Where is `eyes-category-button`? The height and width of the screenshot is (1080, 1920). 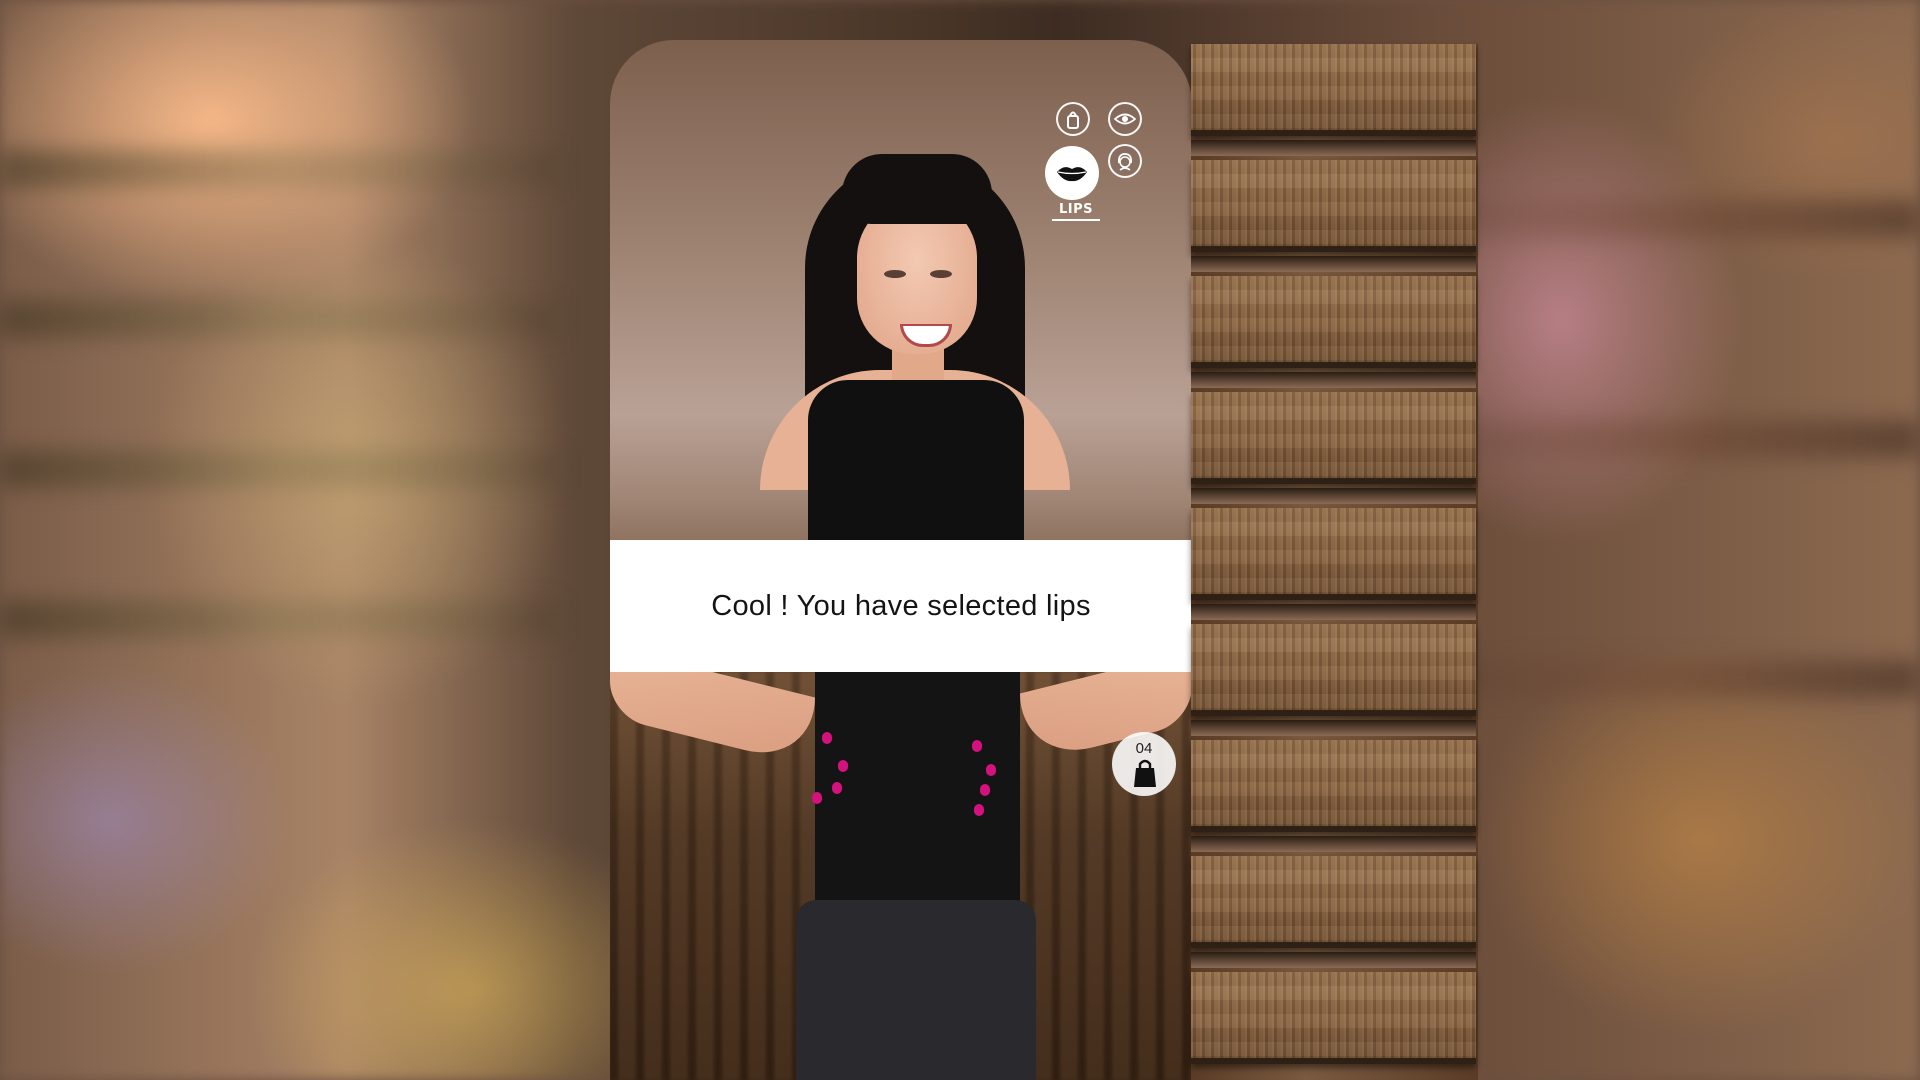 eyes-category-button is located at coordinates (1125, 119).